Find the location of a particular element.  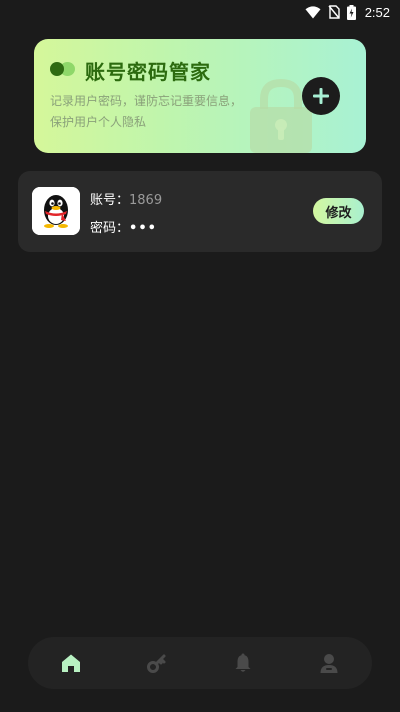

plus-icon is located at coordinates (321, 96).